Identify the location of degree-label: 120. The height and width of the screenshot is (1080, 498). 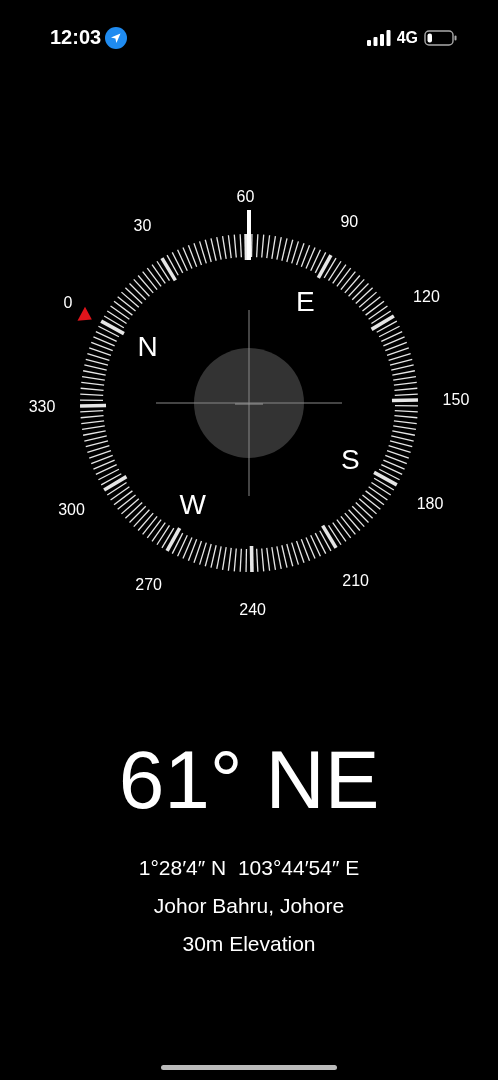
(426, 296).